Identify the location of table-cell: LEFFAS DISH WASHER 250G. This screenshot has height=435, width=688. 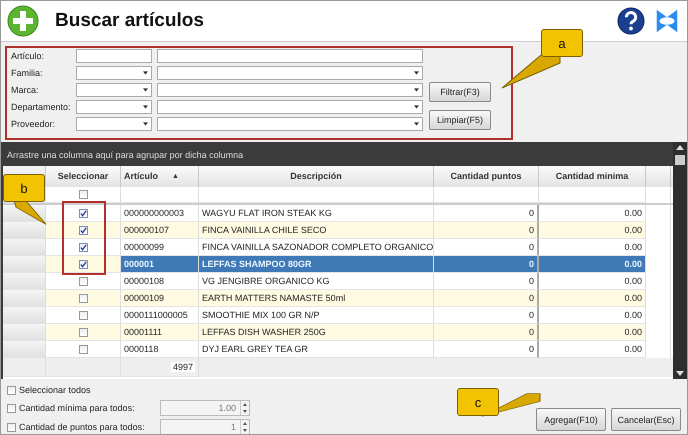
(264, 332).